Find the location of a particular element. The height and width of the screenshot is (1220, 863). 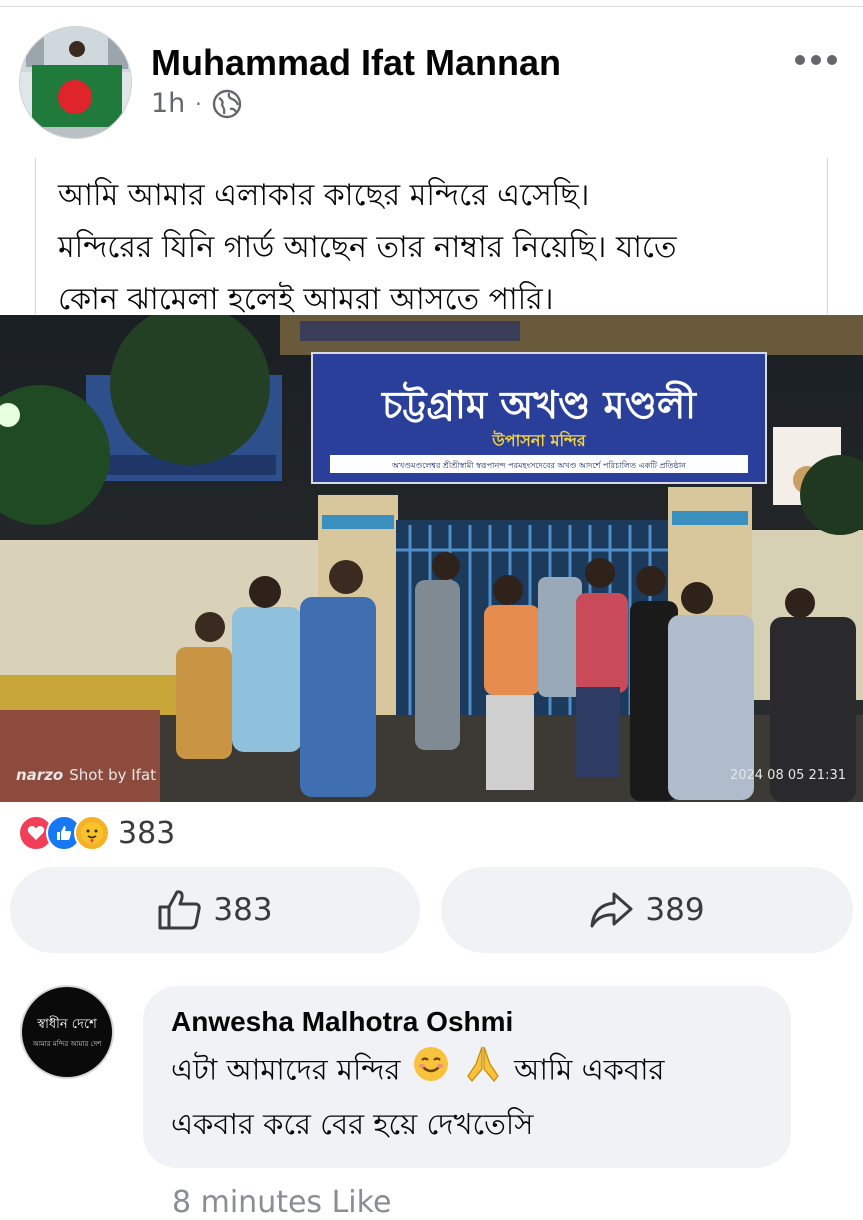

comment-text-part: একবার করে বের হয়ে দেখতেসি is located at coordinates (352, 1124).